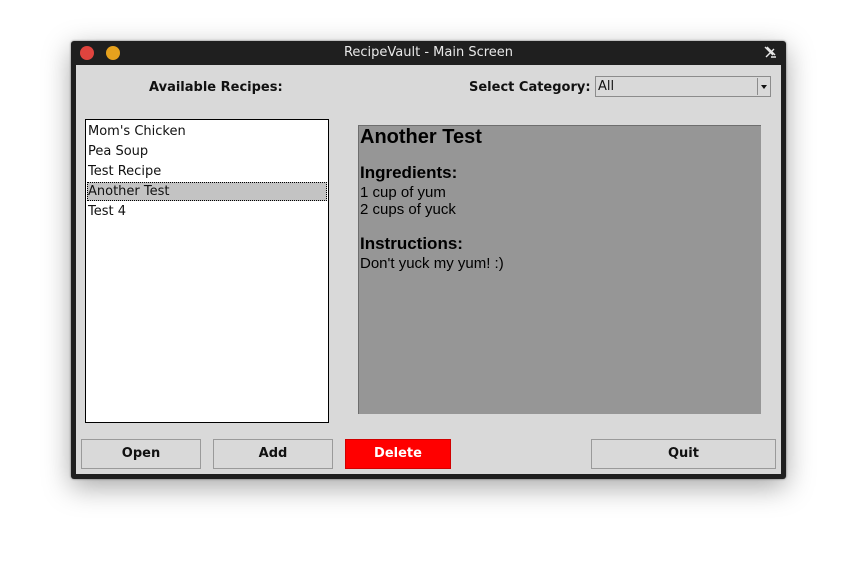 This screenshot has width=857, height=561. What do you see at coordinates (207, 211) in the screenshot?
I see `list-item: Test 4` at bounding box center [207, 211].